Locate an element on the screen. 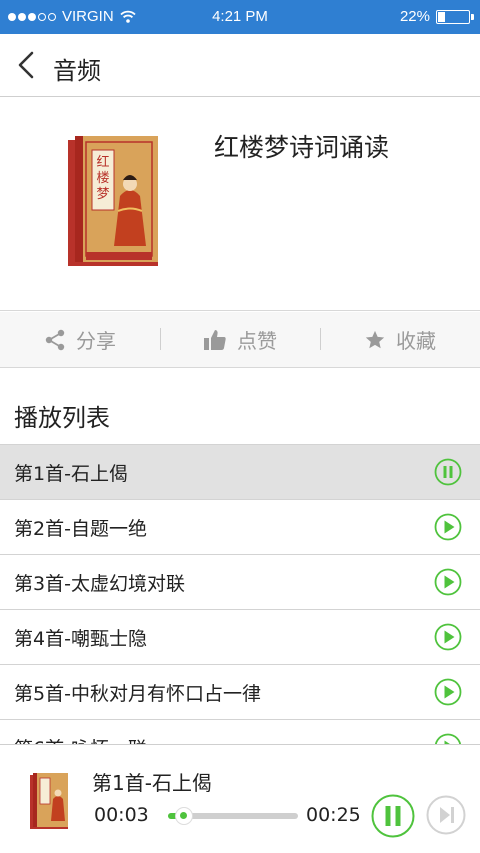 The image size is (480, 853). player-cover is located at coordinates (49, 801).